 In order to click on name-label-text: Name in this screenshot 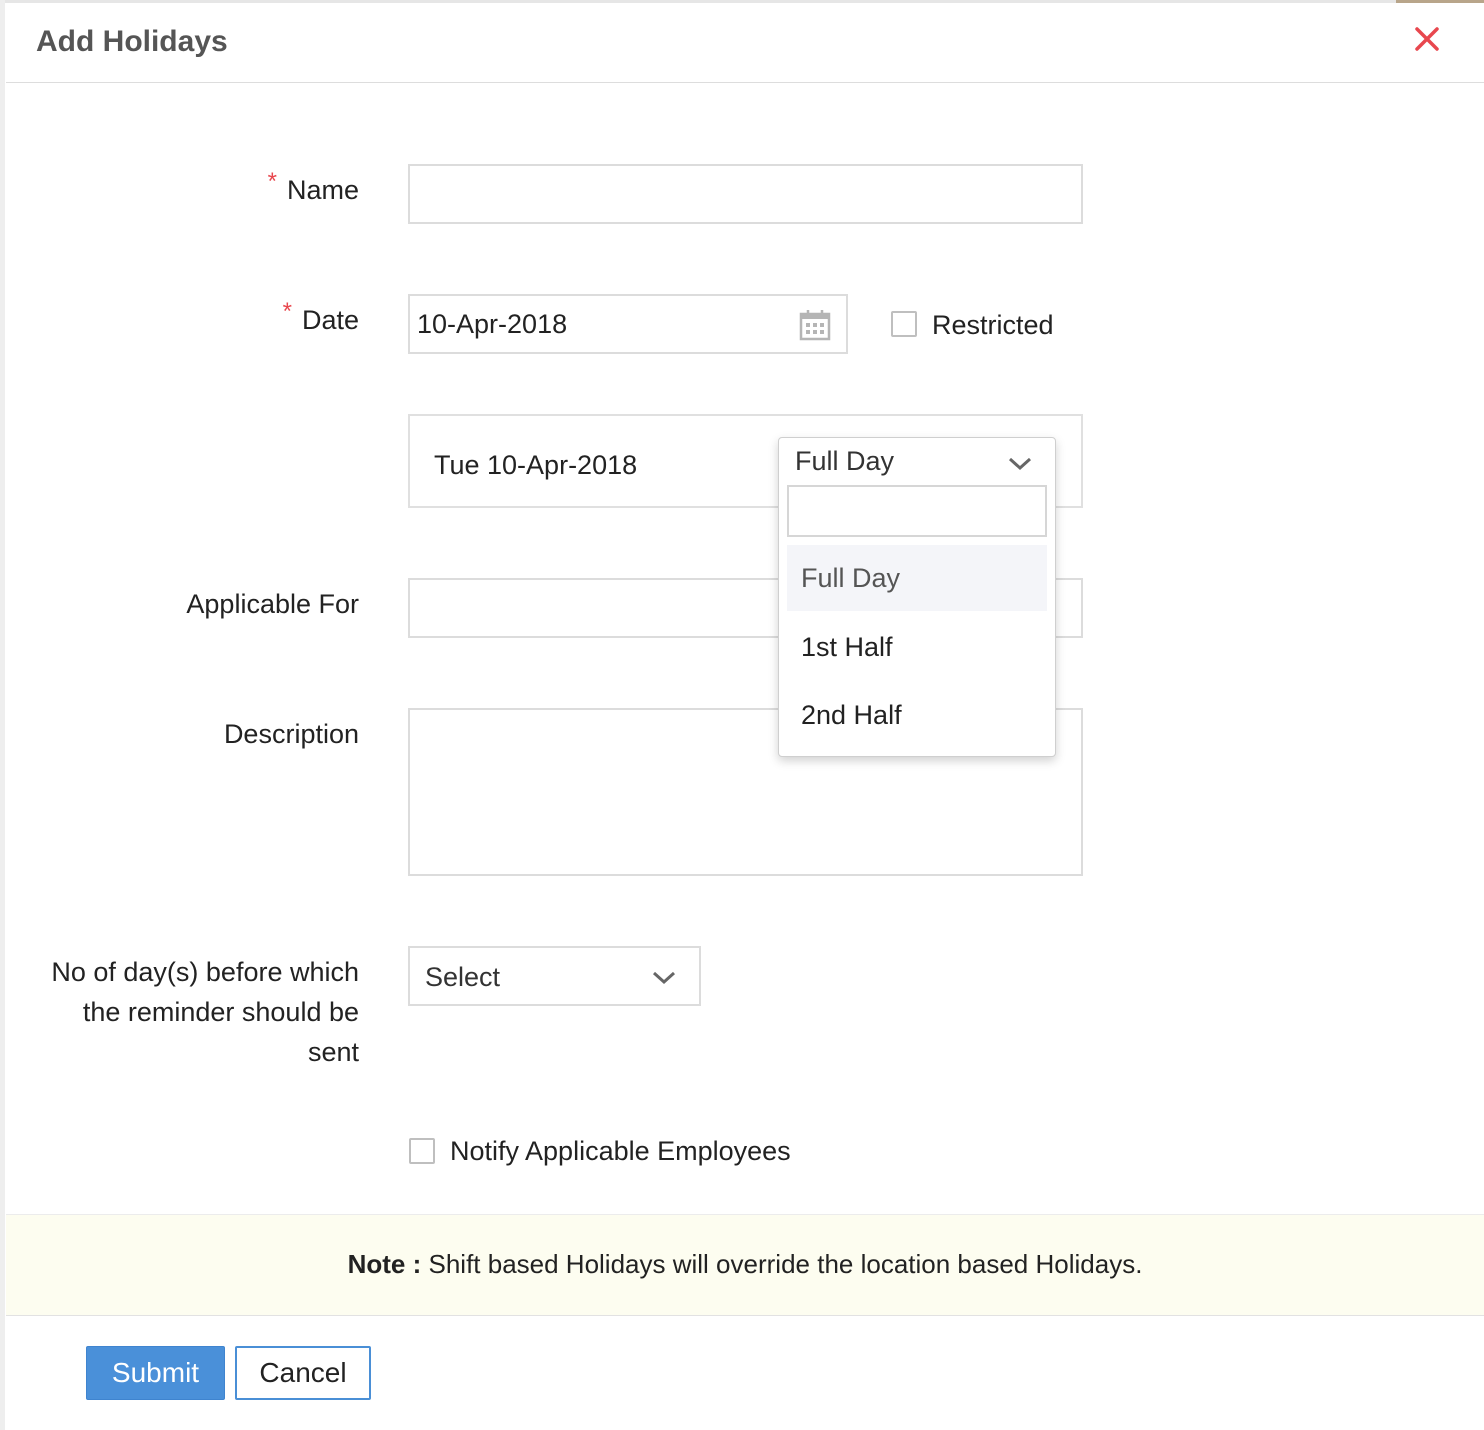, I will do `click(322, 190)`.